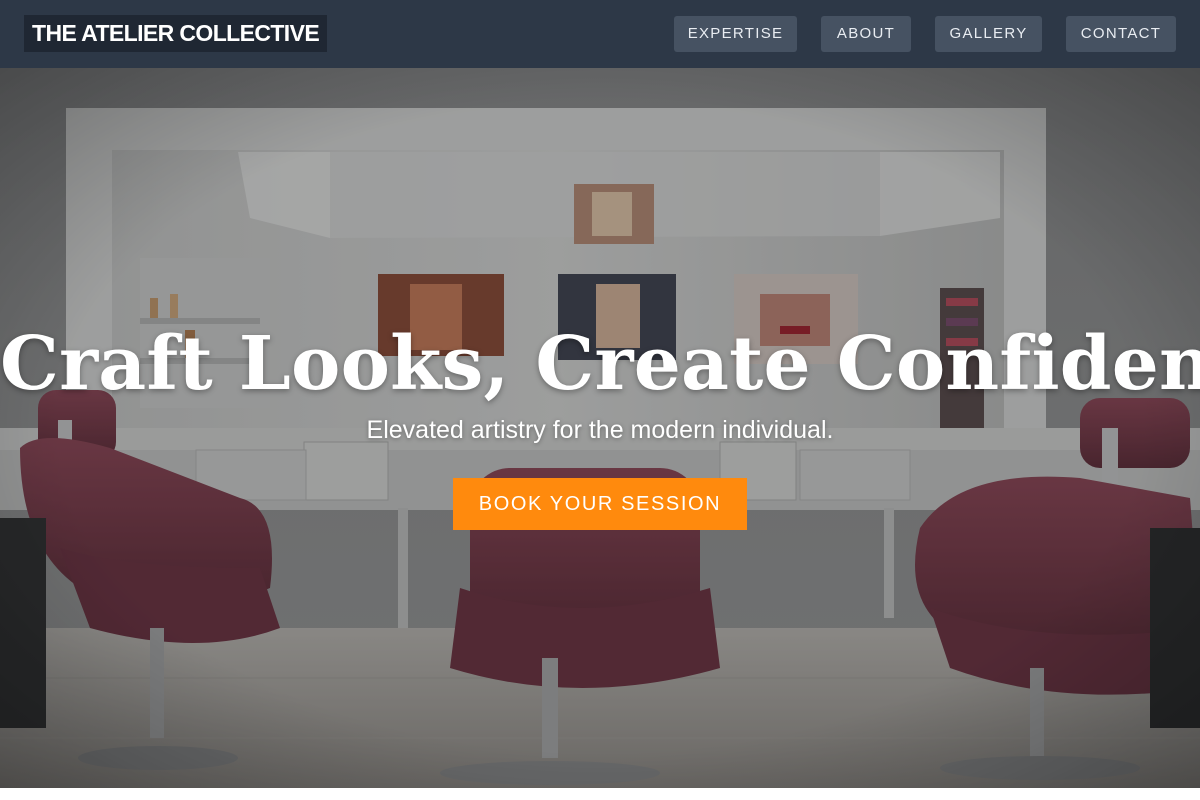 The width and height of the screenshot is (1200, 800). I want to click on nav-link-gallery: GALLERY, so click(988, 34).